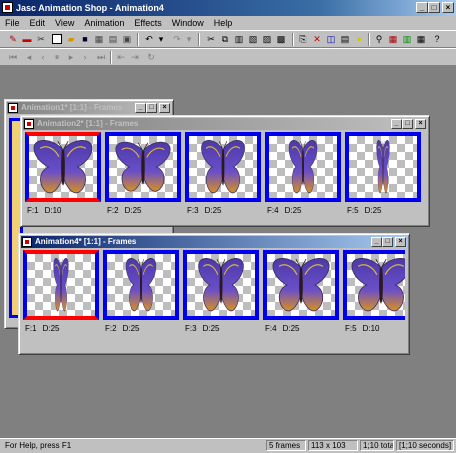 The height and width of the screenshot is (453, 456). What do you see at coordinates (101, 57) in the screenshot?
I see `last-frame-icon: ⏭` at bounding box center [101, 57].